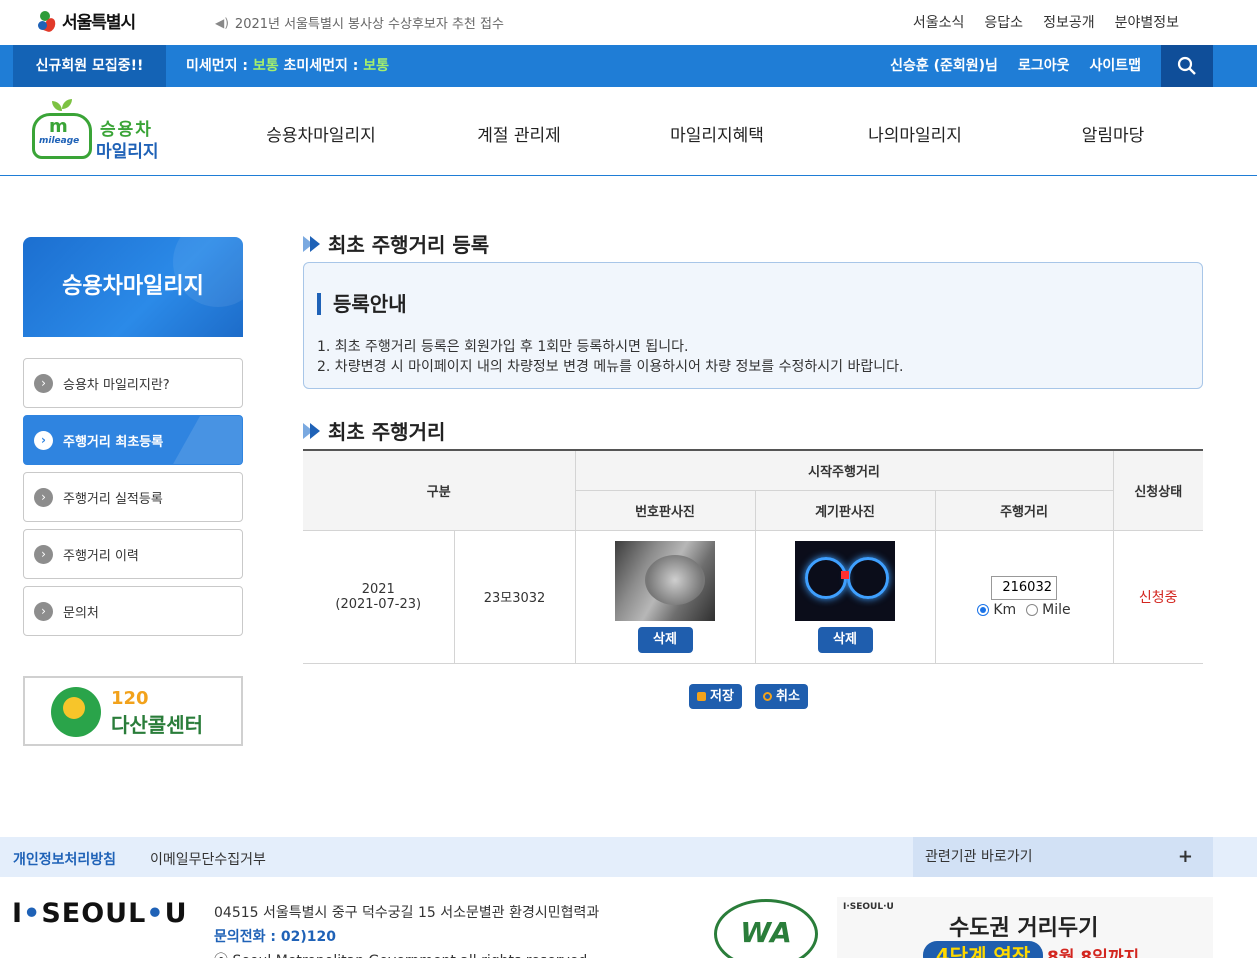  Describe the element at coordinates (101, 556) in the screenshot. I see `side-item-label: 주행거리 이력` at that location.